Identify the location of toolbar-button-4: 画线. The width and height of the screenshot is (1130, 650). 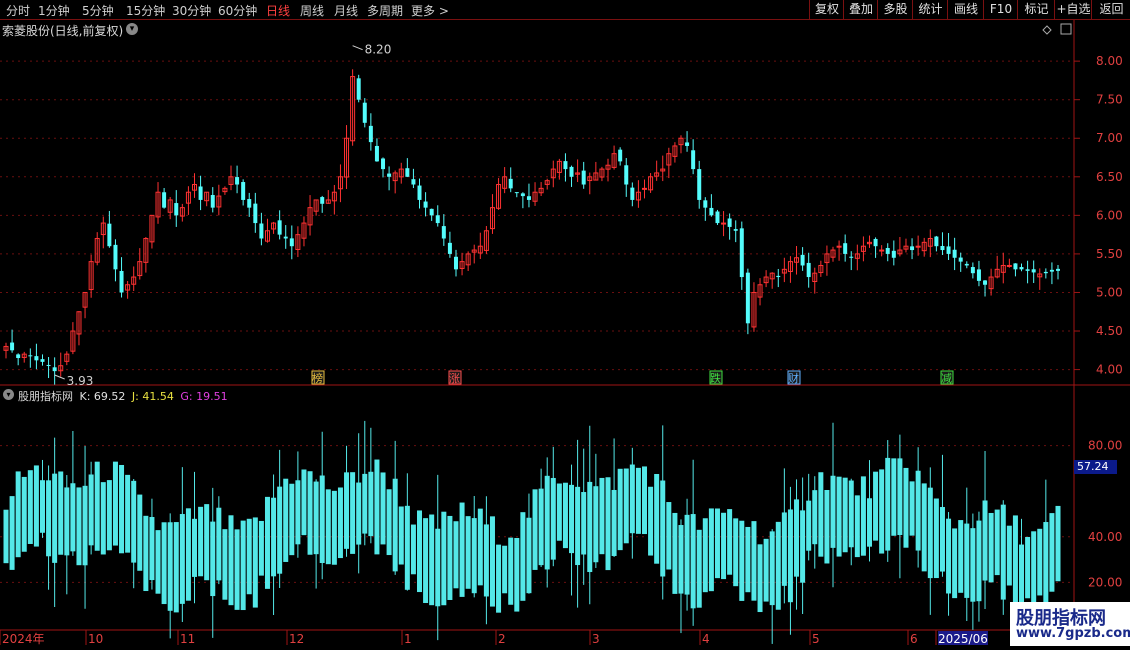
(965, 9).